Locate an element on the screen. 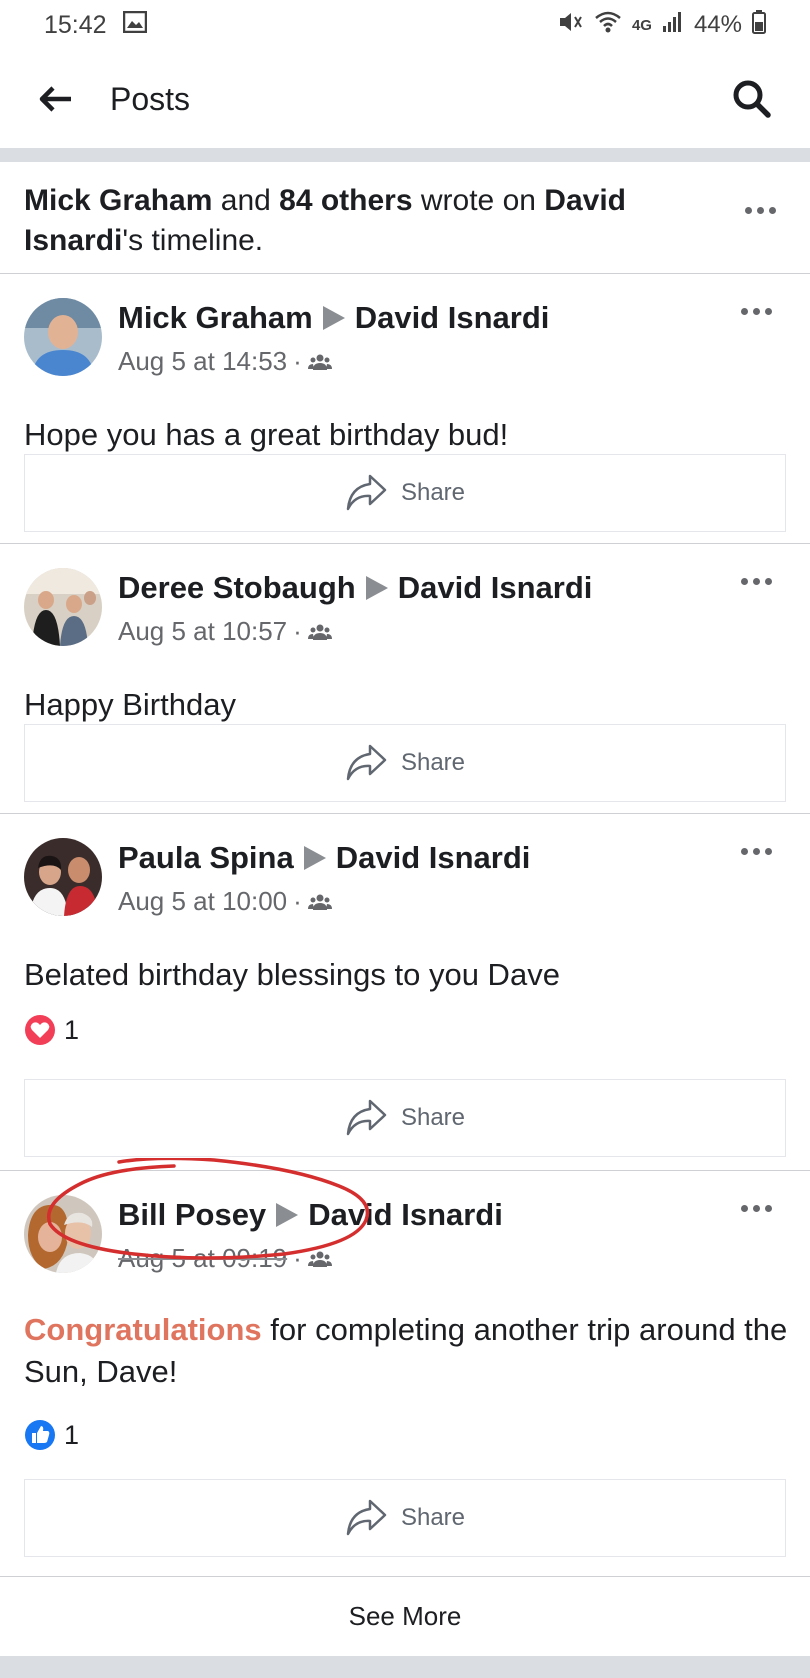 The image size is (810, 1678). post-timestamp: Aug 5 at 10:00 is located at coordinates (202, 901).